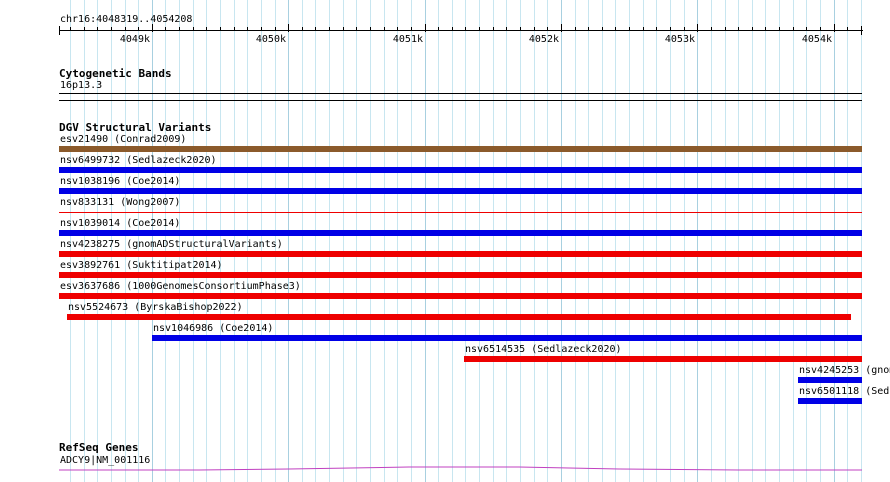  I want to click on track-separator, so click(460, 100).